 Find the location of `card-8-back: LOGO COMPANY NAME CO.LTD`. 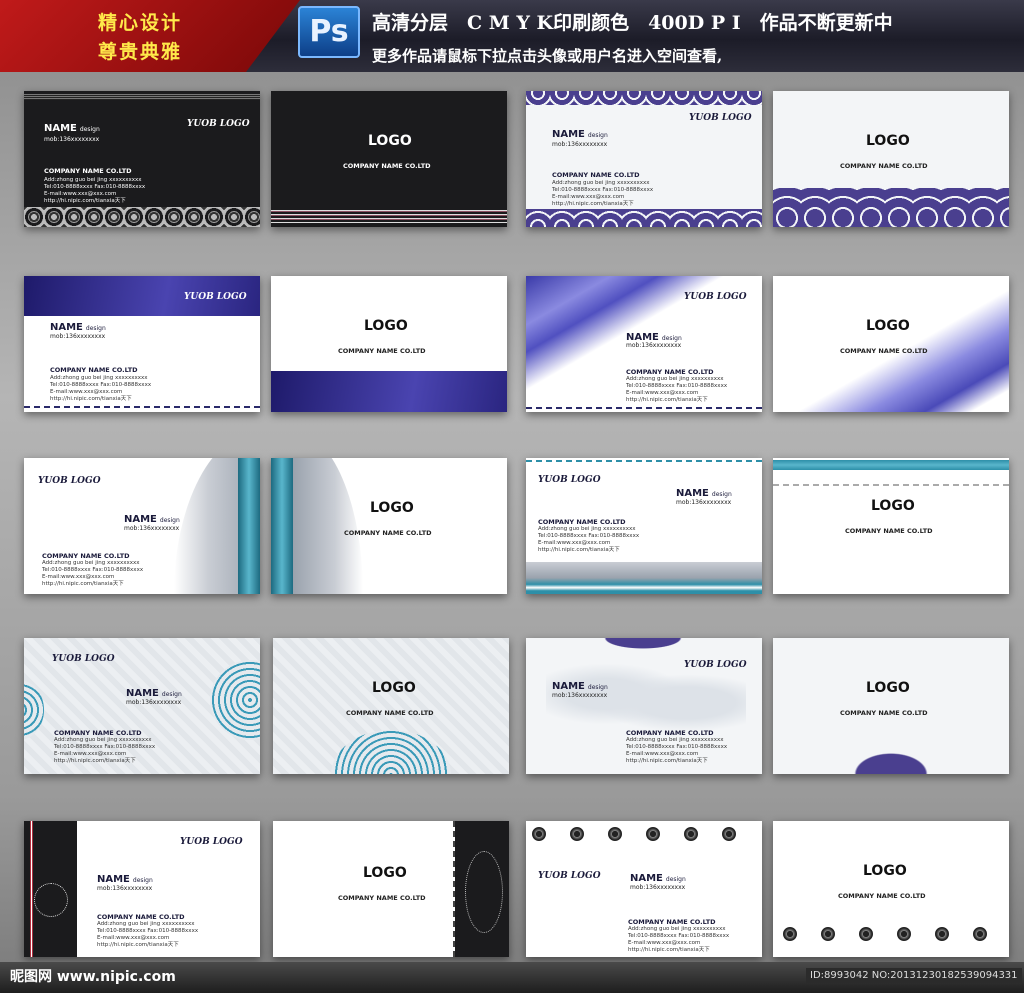

card-8-back: LOGO COMPANY NAME CO.LTD is located at coordinates (891, 344).